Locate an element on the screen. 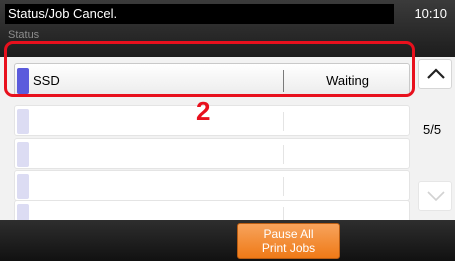 This screenshot has height=261, width=455. pause-button-label-line1: Pause All is located at coordinates (288, 234).